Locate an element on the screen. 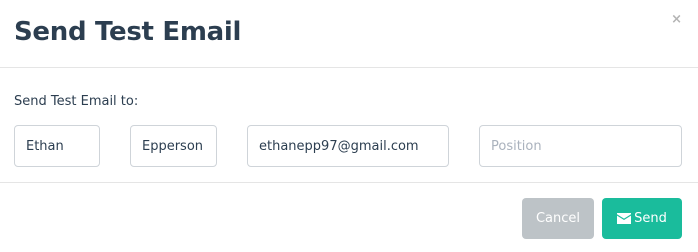 Image resolution: width=698 pixels, height=252 pixels. envelope-icon is located at coordinates (624, 218).